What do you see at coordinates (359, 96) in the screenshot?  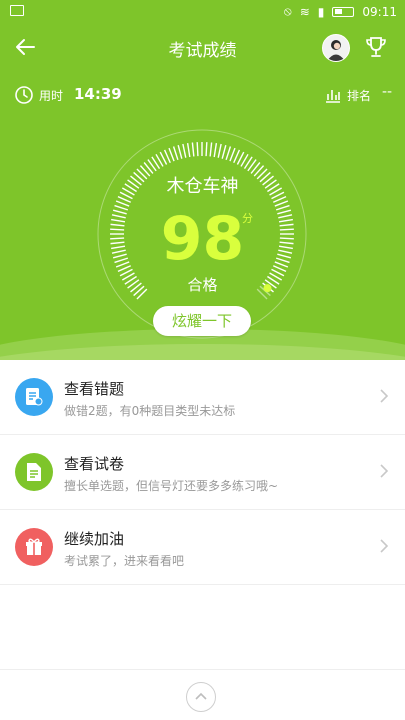 I see `rank-label: 排名` at bounding box center [359, 96].